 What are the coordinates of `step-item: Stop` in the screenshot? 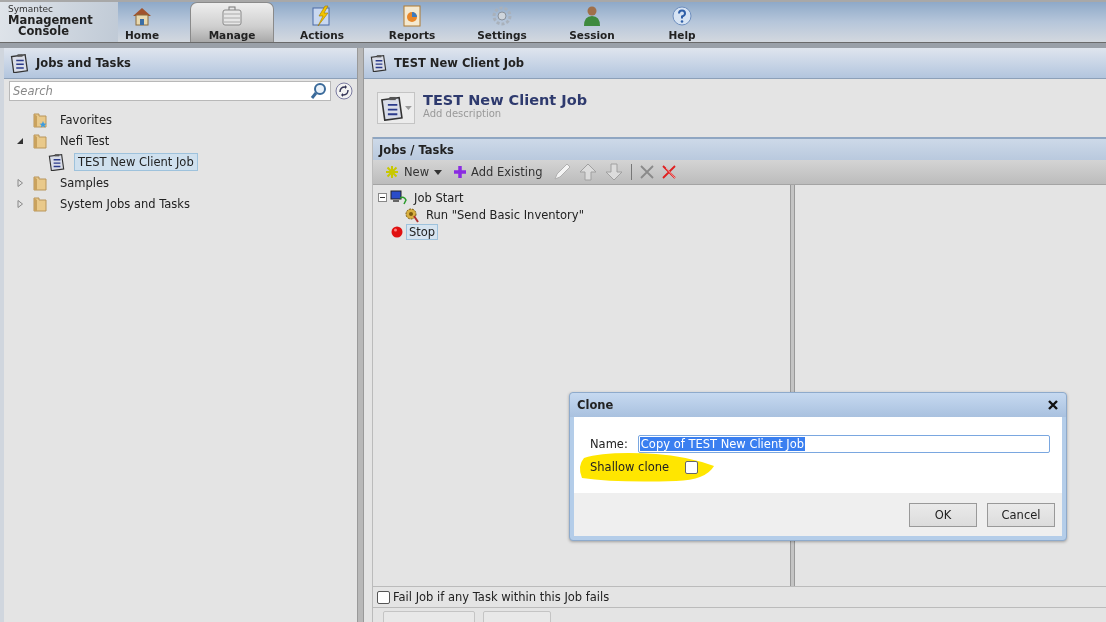 It's located at (422, 231).